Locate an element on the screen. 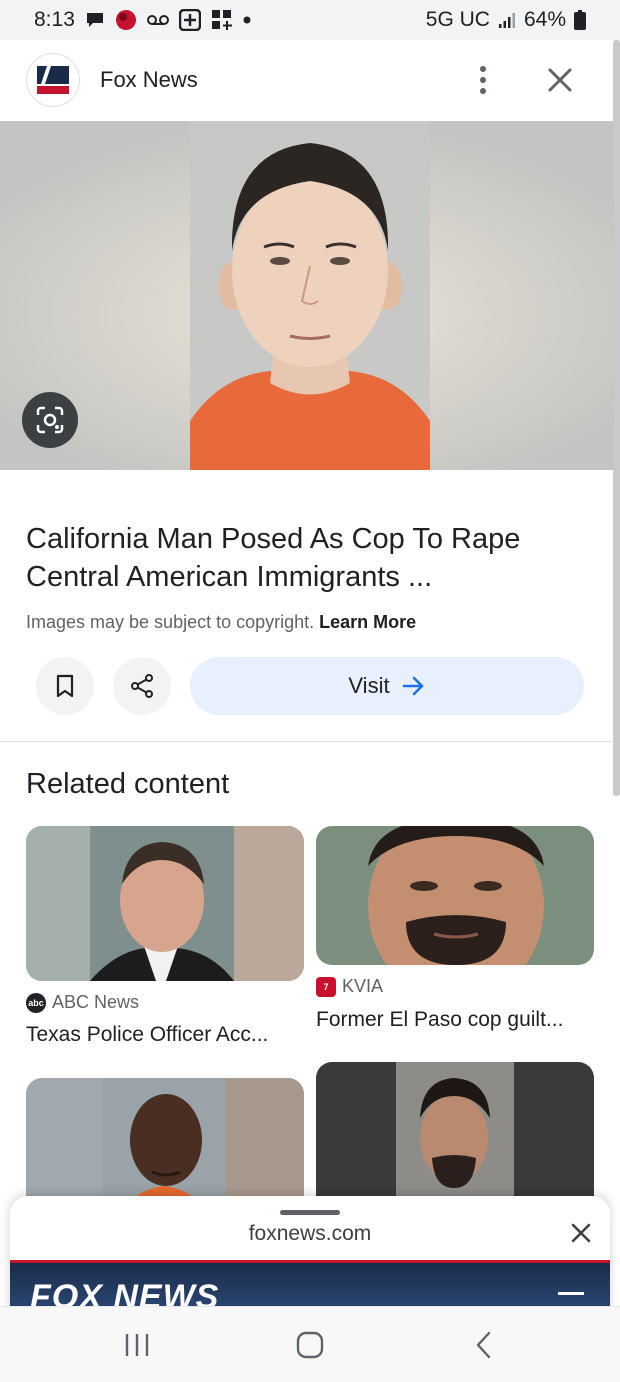 Image resolution: width=620 pixels, height=1382 pixels. kvia-logo-icon: 7 is located at coordinates (326, 986).